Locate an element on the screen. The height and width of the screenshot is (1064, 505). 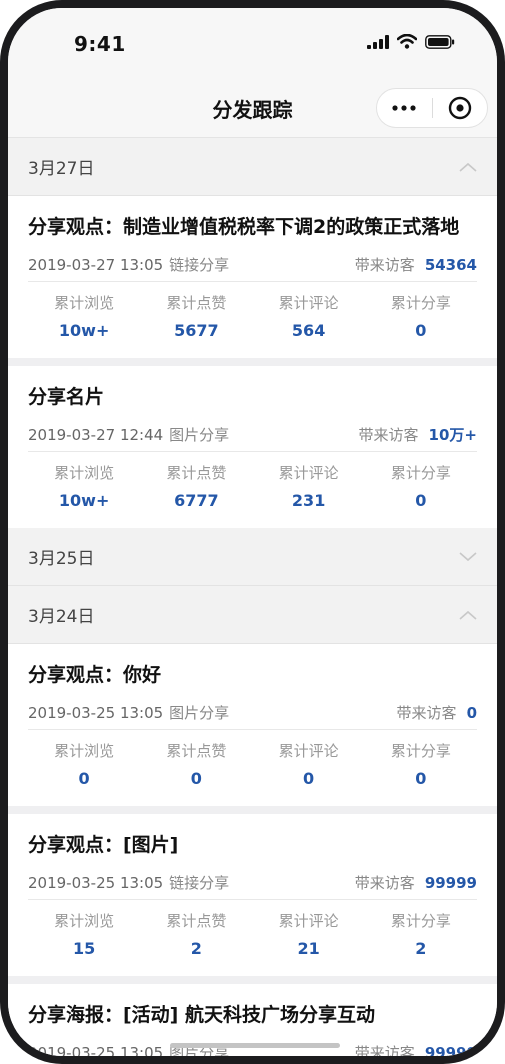
share-stats: 累计浏览 15 累计点赞 2 累计评论 21 累计分享 2 is located at coordinates (252, 938).